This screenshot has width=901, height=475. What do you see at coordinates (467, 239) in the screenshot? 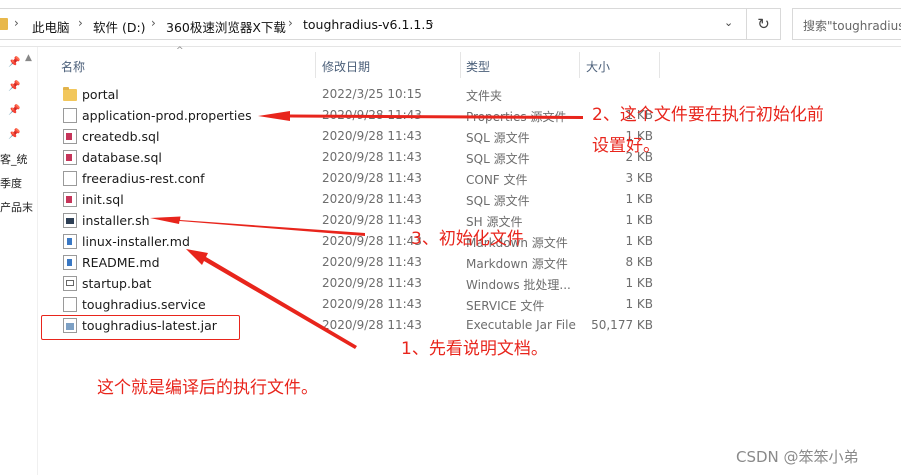
I see `annotation-step3: 3、初始化文件` at bounding box center [467, 239].